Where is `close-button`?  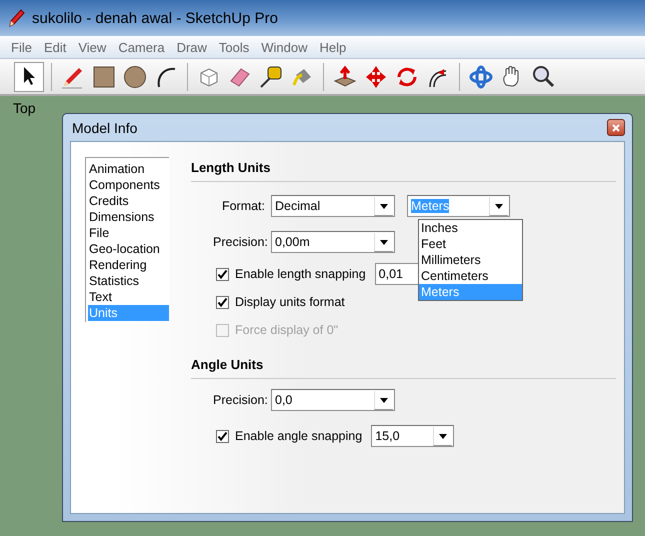 close-button is located at coordinates (616, 127).